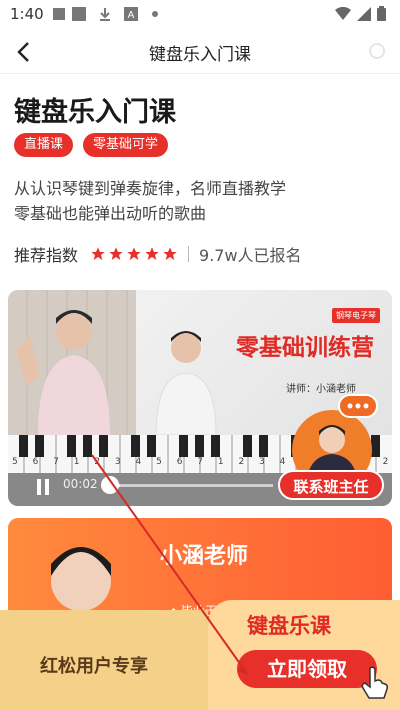 This screenshot has width=400, height=710. I want to click on rating-label: 推荐指数, so click(46, 255).